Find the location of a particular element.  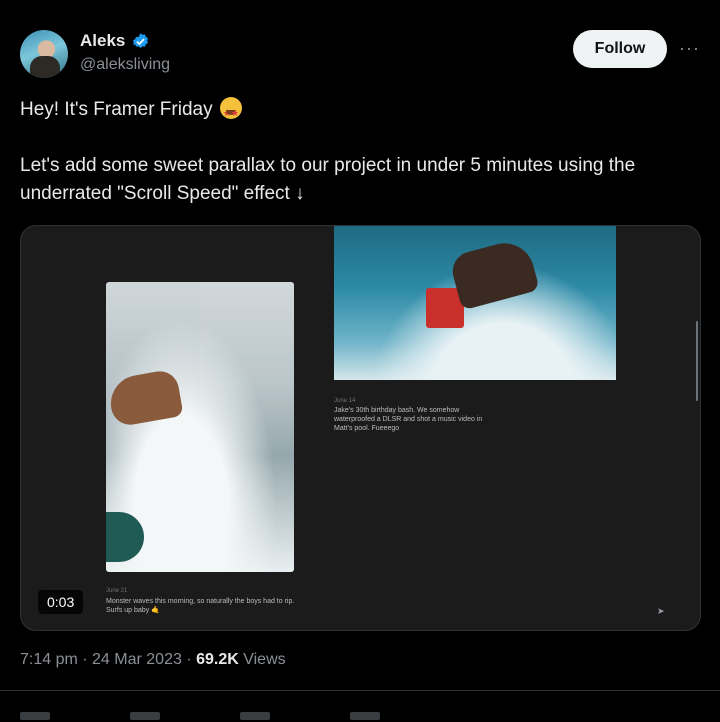

surfboard is located at coordinates (125, 537).